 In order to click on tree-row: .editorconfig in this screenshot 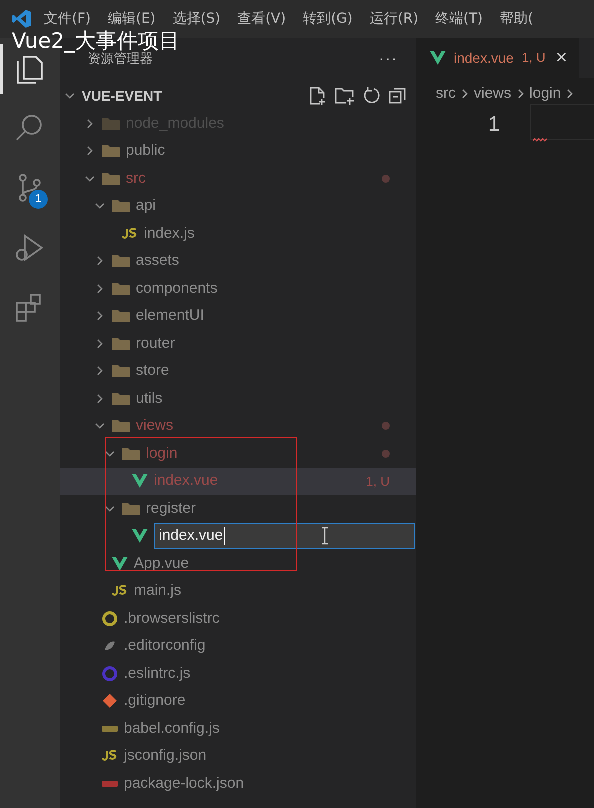, I will do `click(238, 646)`.